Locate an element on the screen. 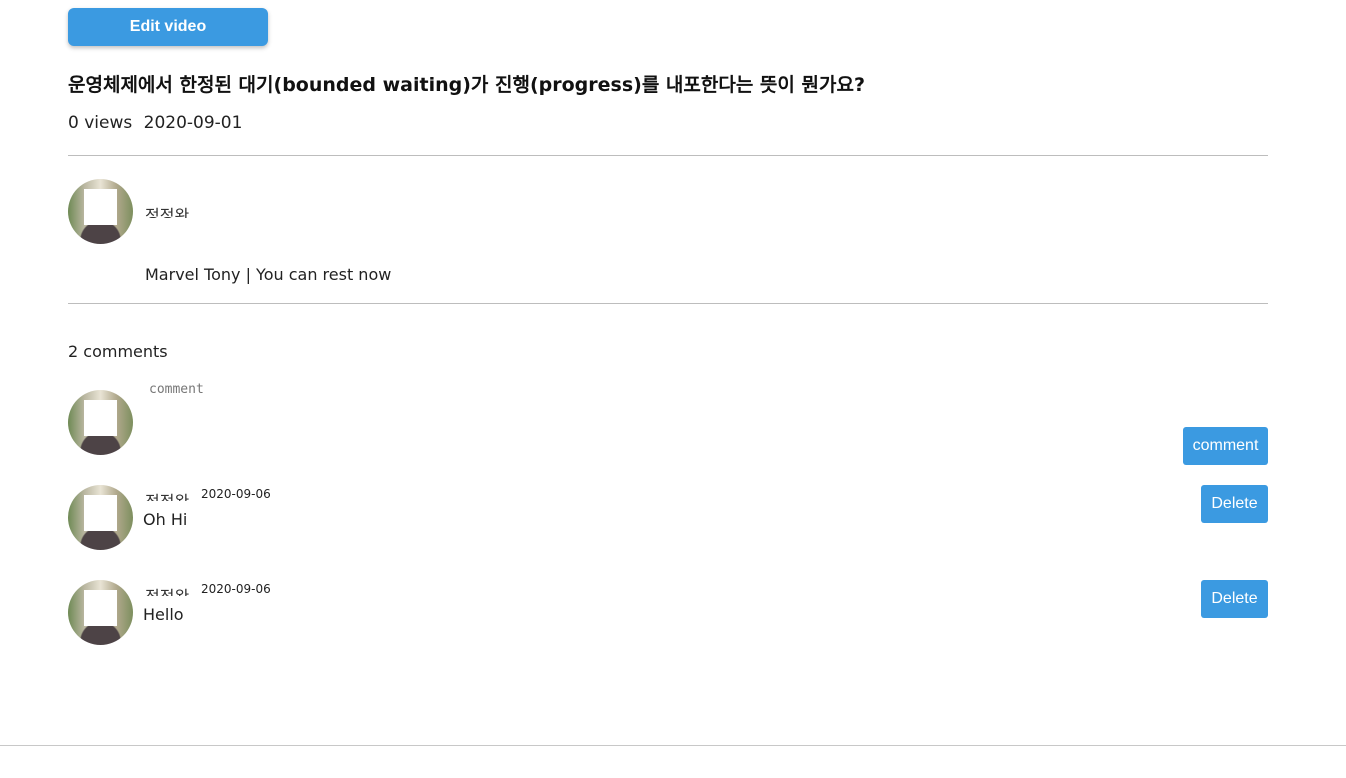  comment-text: Hello is located at coordinates (163, 614).